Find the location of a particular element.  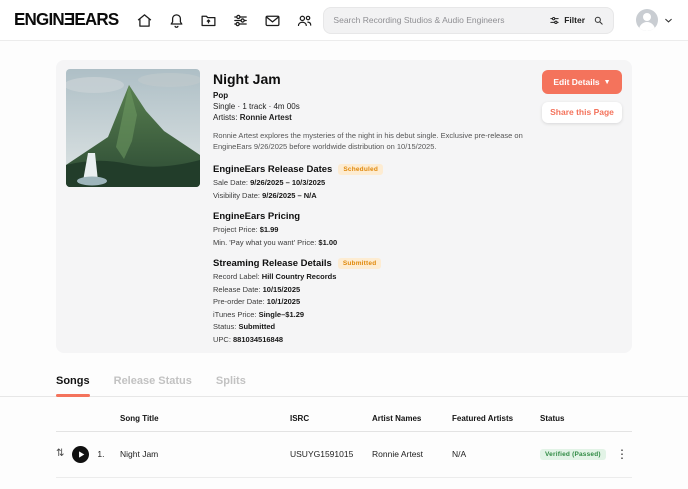

submitted-badge: Submitted is located at coordinates (359, 263).